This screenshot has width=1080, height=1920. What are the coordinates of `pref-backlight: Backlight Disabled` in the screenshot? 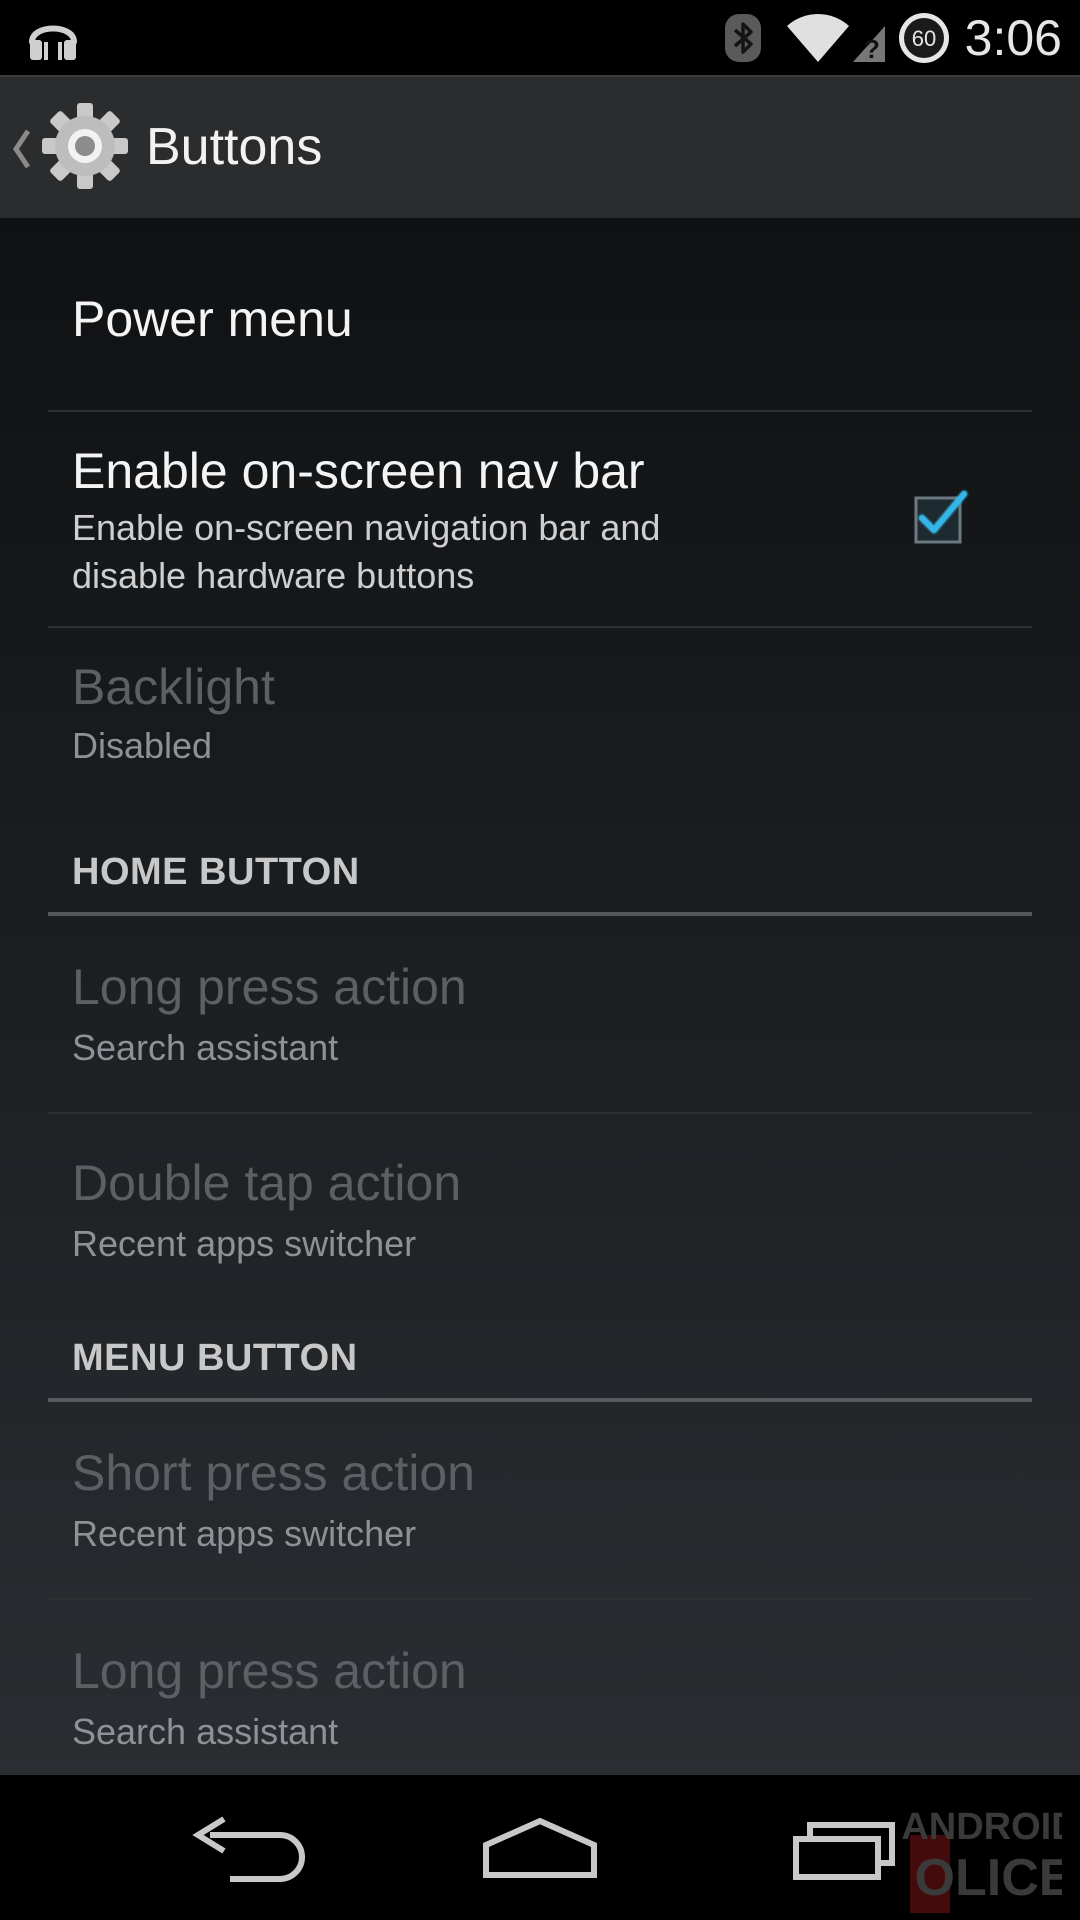 It's located at (540, 718).